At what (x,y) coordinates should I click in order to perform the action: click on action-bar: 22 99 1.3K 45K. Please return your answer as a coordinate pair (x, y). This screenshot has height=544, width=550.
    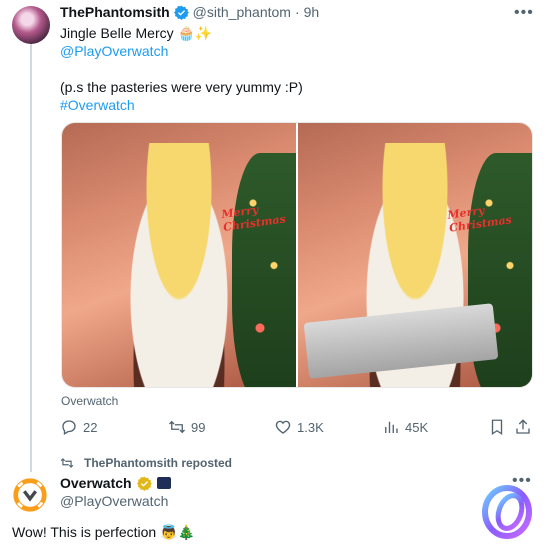
    Looking at the image, I should click on (296, 429).